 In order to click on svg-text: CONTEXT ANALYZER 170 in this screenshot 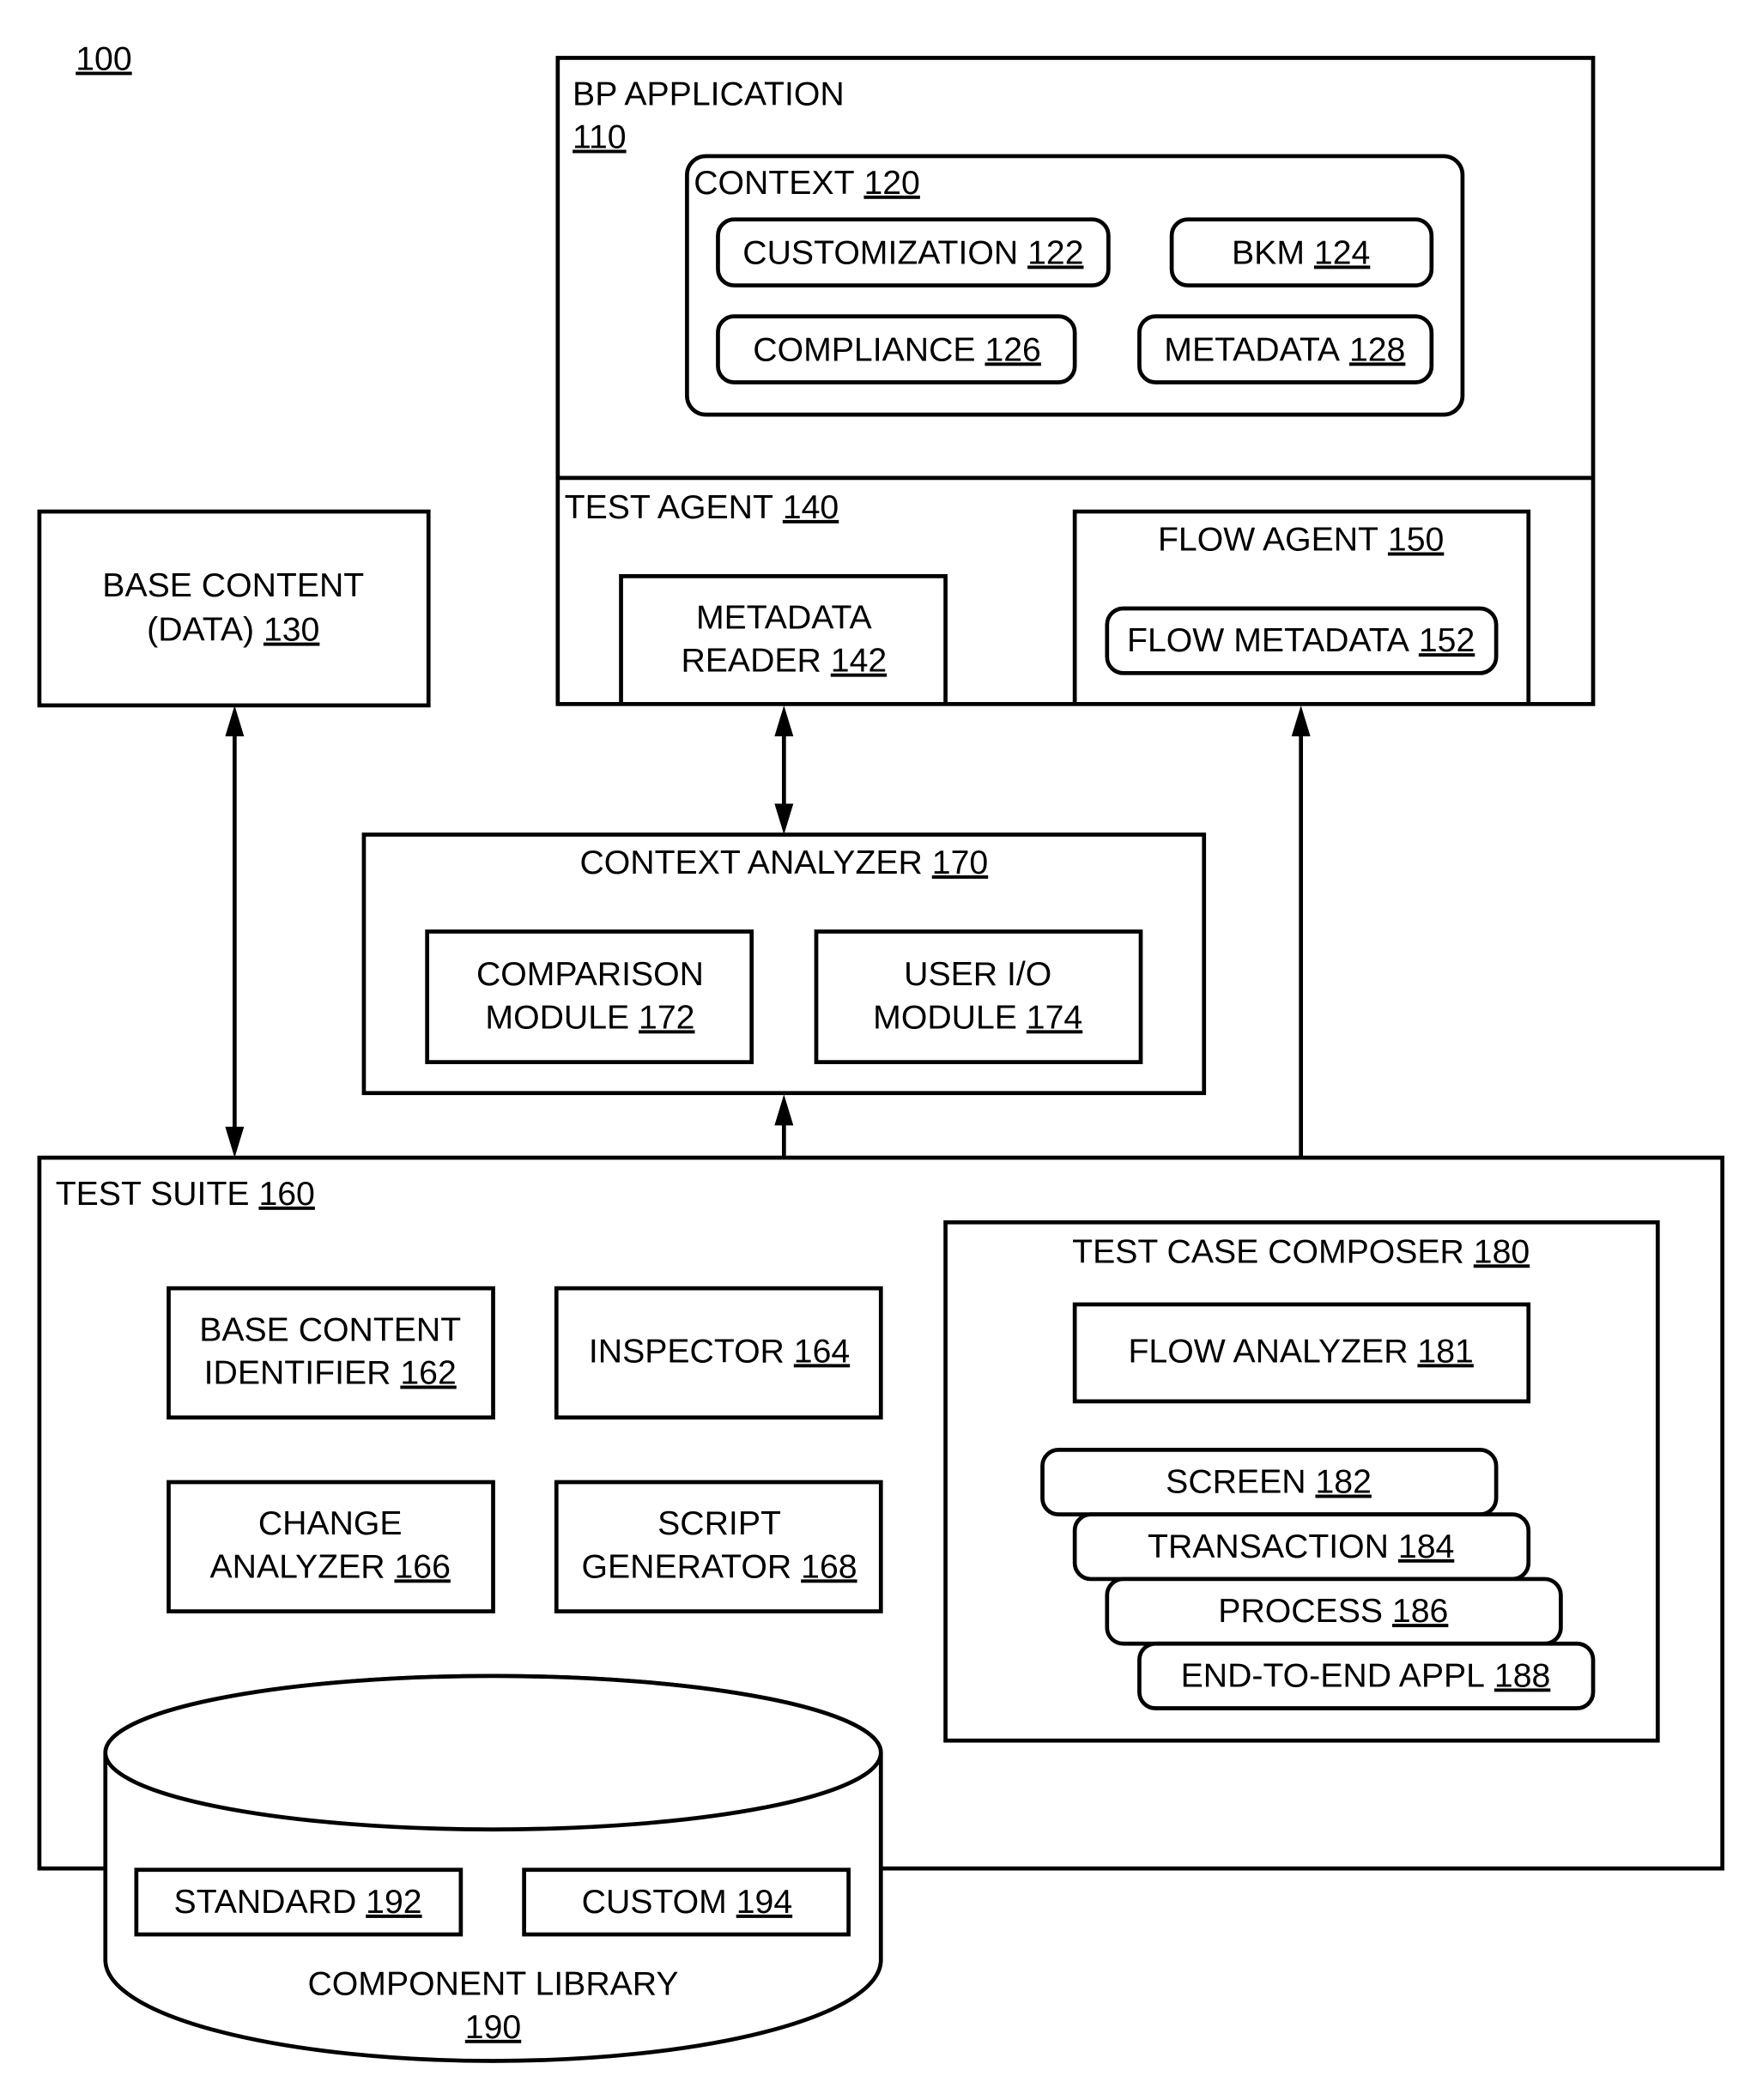, I will do `click(783, 862)`.